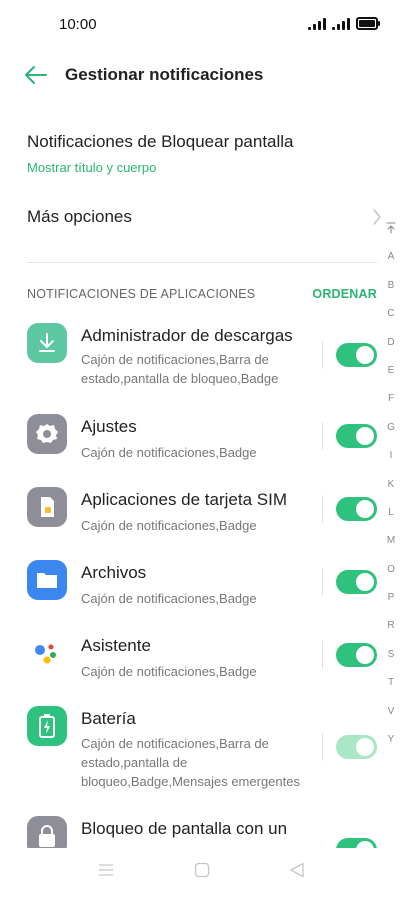 The width and height of the screenshot is (404, 897). What do you see at coordinates (79, 216) in the screenshot?
I see `more-options-label: Más opciones` at bounding box center [79, 216].